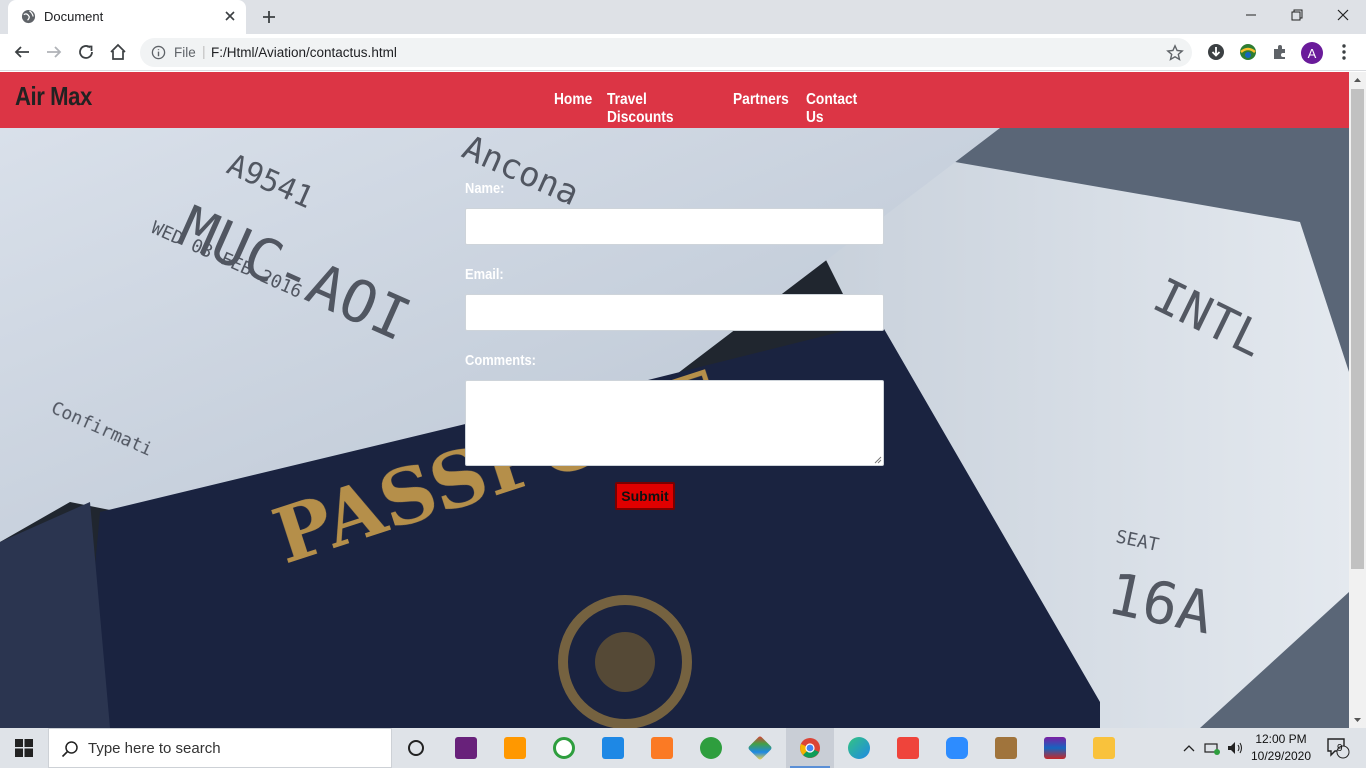 This screenshot has width=1366, height=768. I want to click on taskbar-git, so click(760, 748).